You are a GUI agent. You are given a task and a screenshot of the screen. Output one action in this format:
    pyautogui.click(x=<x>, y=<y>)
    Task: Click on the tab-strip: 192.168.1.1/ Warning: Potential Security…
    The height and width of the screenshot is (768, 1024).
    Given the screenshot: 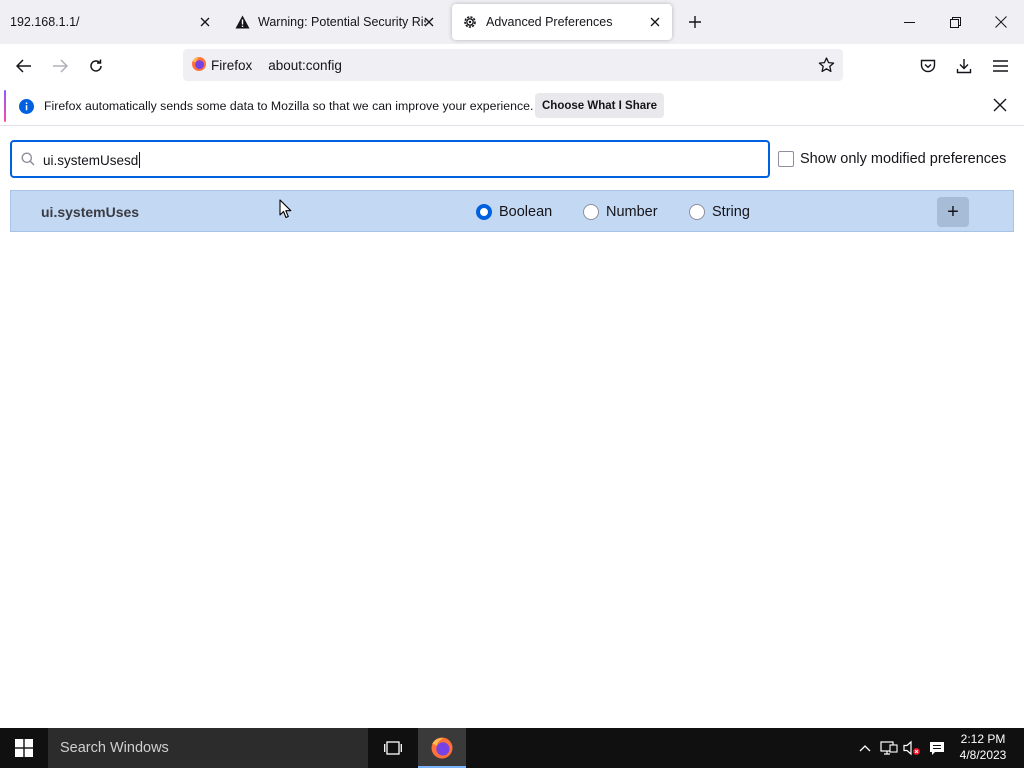 What is the action you would take?
    pyautogui.click(x=512, y=22)
    